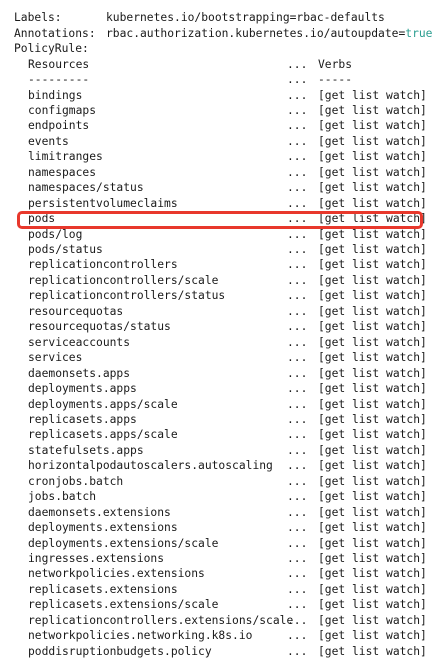 Image resolution: width=442 pixels, height=666 pixels. Describe the element at coordinates (127, 296) in the screenshot. I see `resource-name: replicationcontrollers/status` at that location.